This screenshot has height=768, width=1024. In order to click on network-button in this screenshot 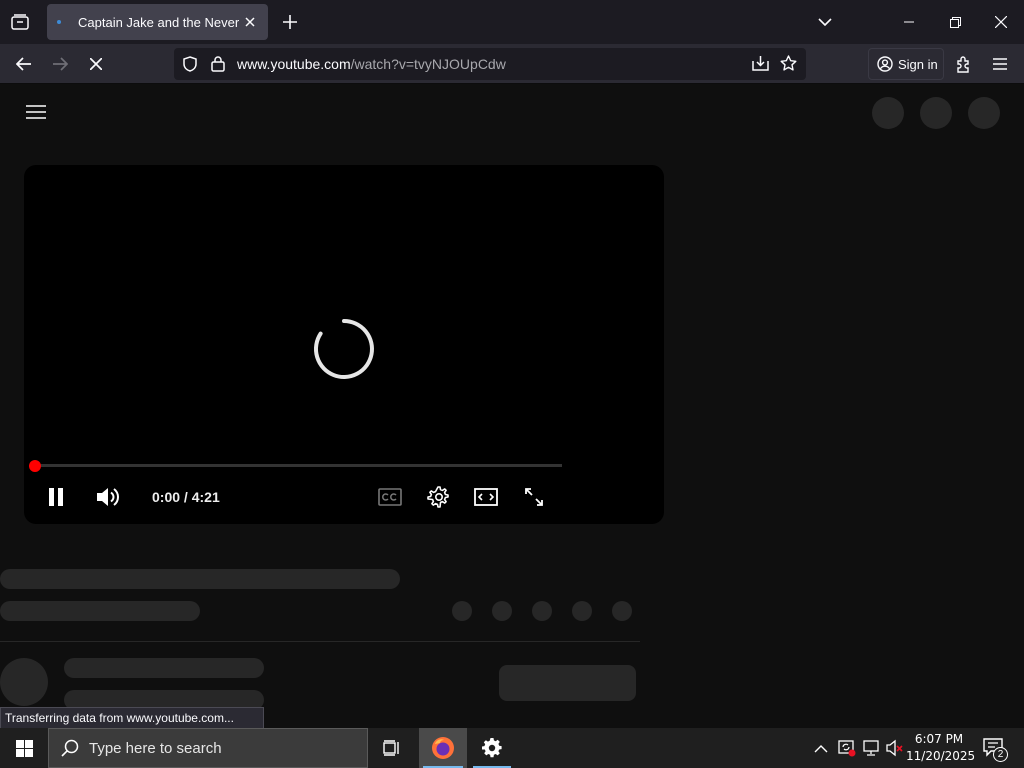, I will do `click(871, 750)`.